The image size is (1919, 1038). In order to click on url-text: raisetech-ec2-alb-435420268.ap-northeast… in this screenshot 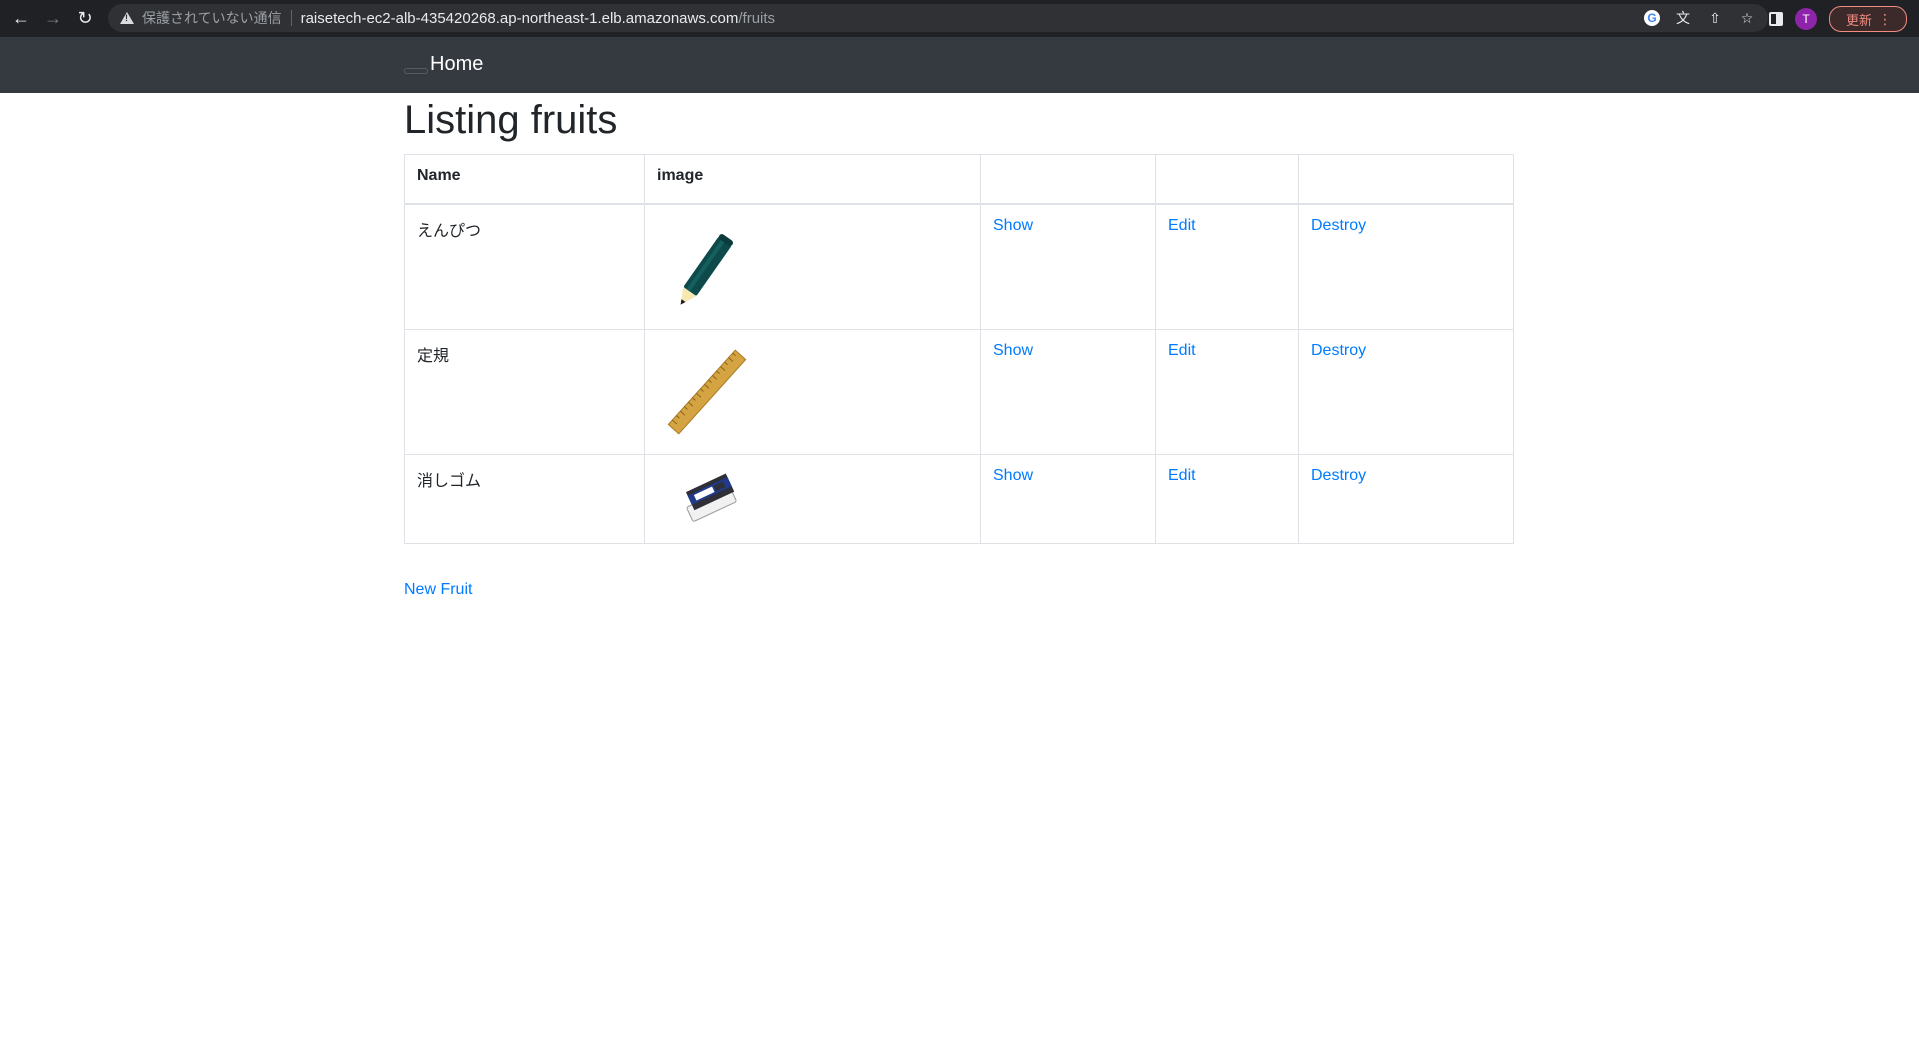, I will do `click(538, 18)`.